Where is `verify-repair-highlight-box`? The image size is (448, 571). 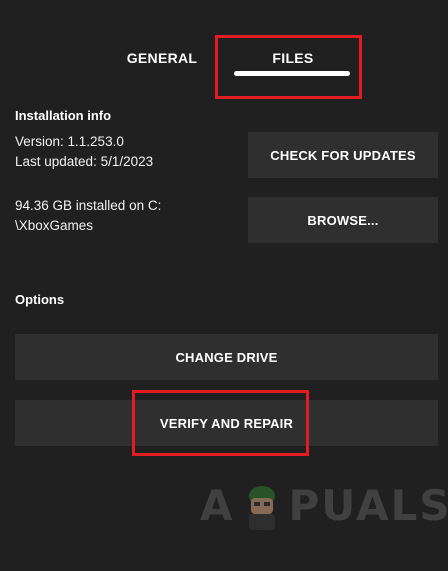 verify-repair-highlight-box is located at coordinates (220, 423).